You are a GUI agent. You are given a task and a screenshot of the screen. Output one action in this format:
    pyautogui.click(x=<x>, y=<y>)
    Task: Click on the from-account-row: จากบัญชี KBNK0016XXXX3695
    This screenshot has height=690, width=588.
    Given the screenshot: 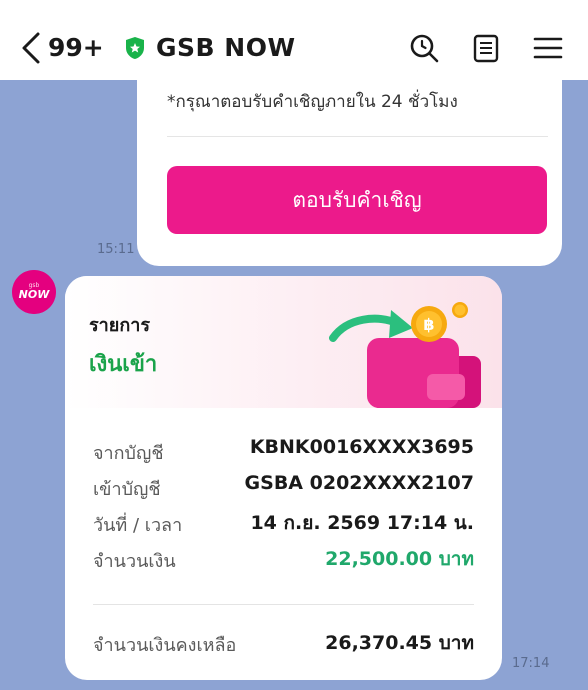 What is the action you would take?
    pyautogui.click(x=283, y=451)
    